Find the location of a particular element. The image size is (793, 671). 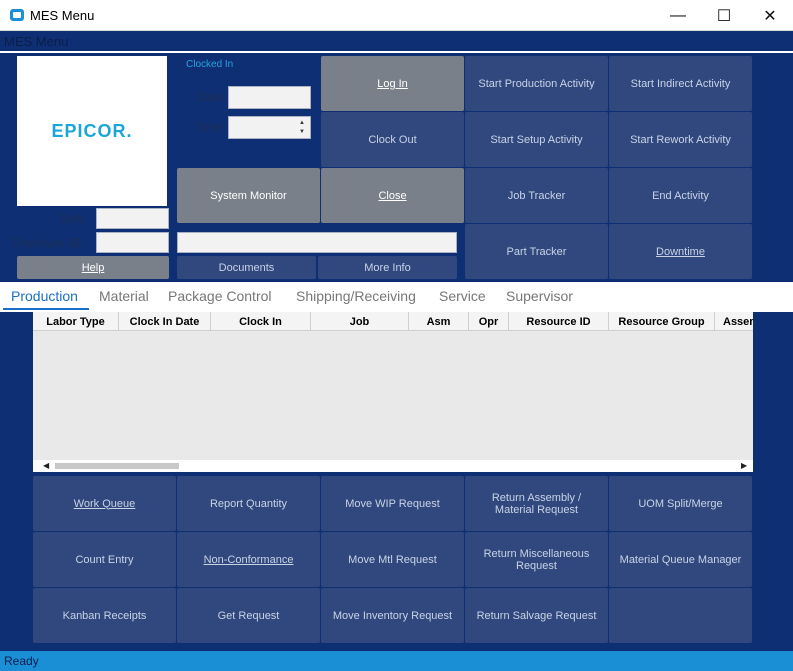

tab-service: Service is located at coordinates (462, 296).